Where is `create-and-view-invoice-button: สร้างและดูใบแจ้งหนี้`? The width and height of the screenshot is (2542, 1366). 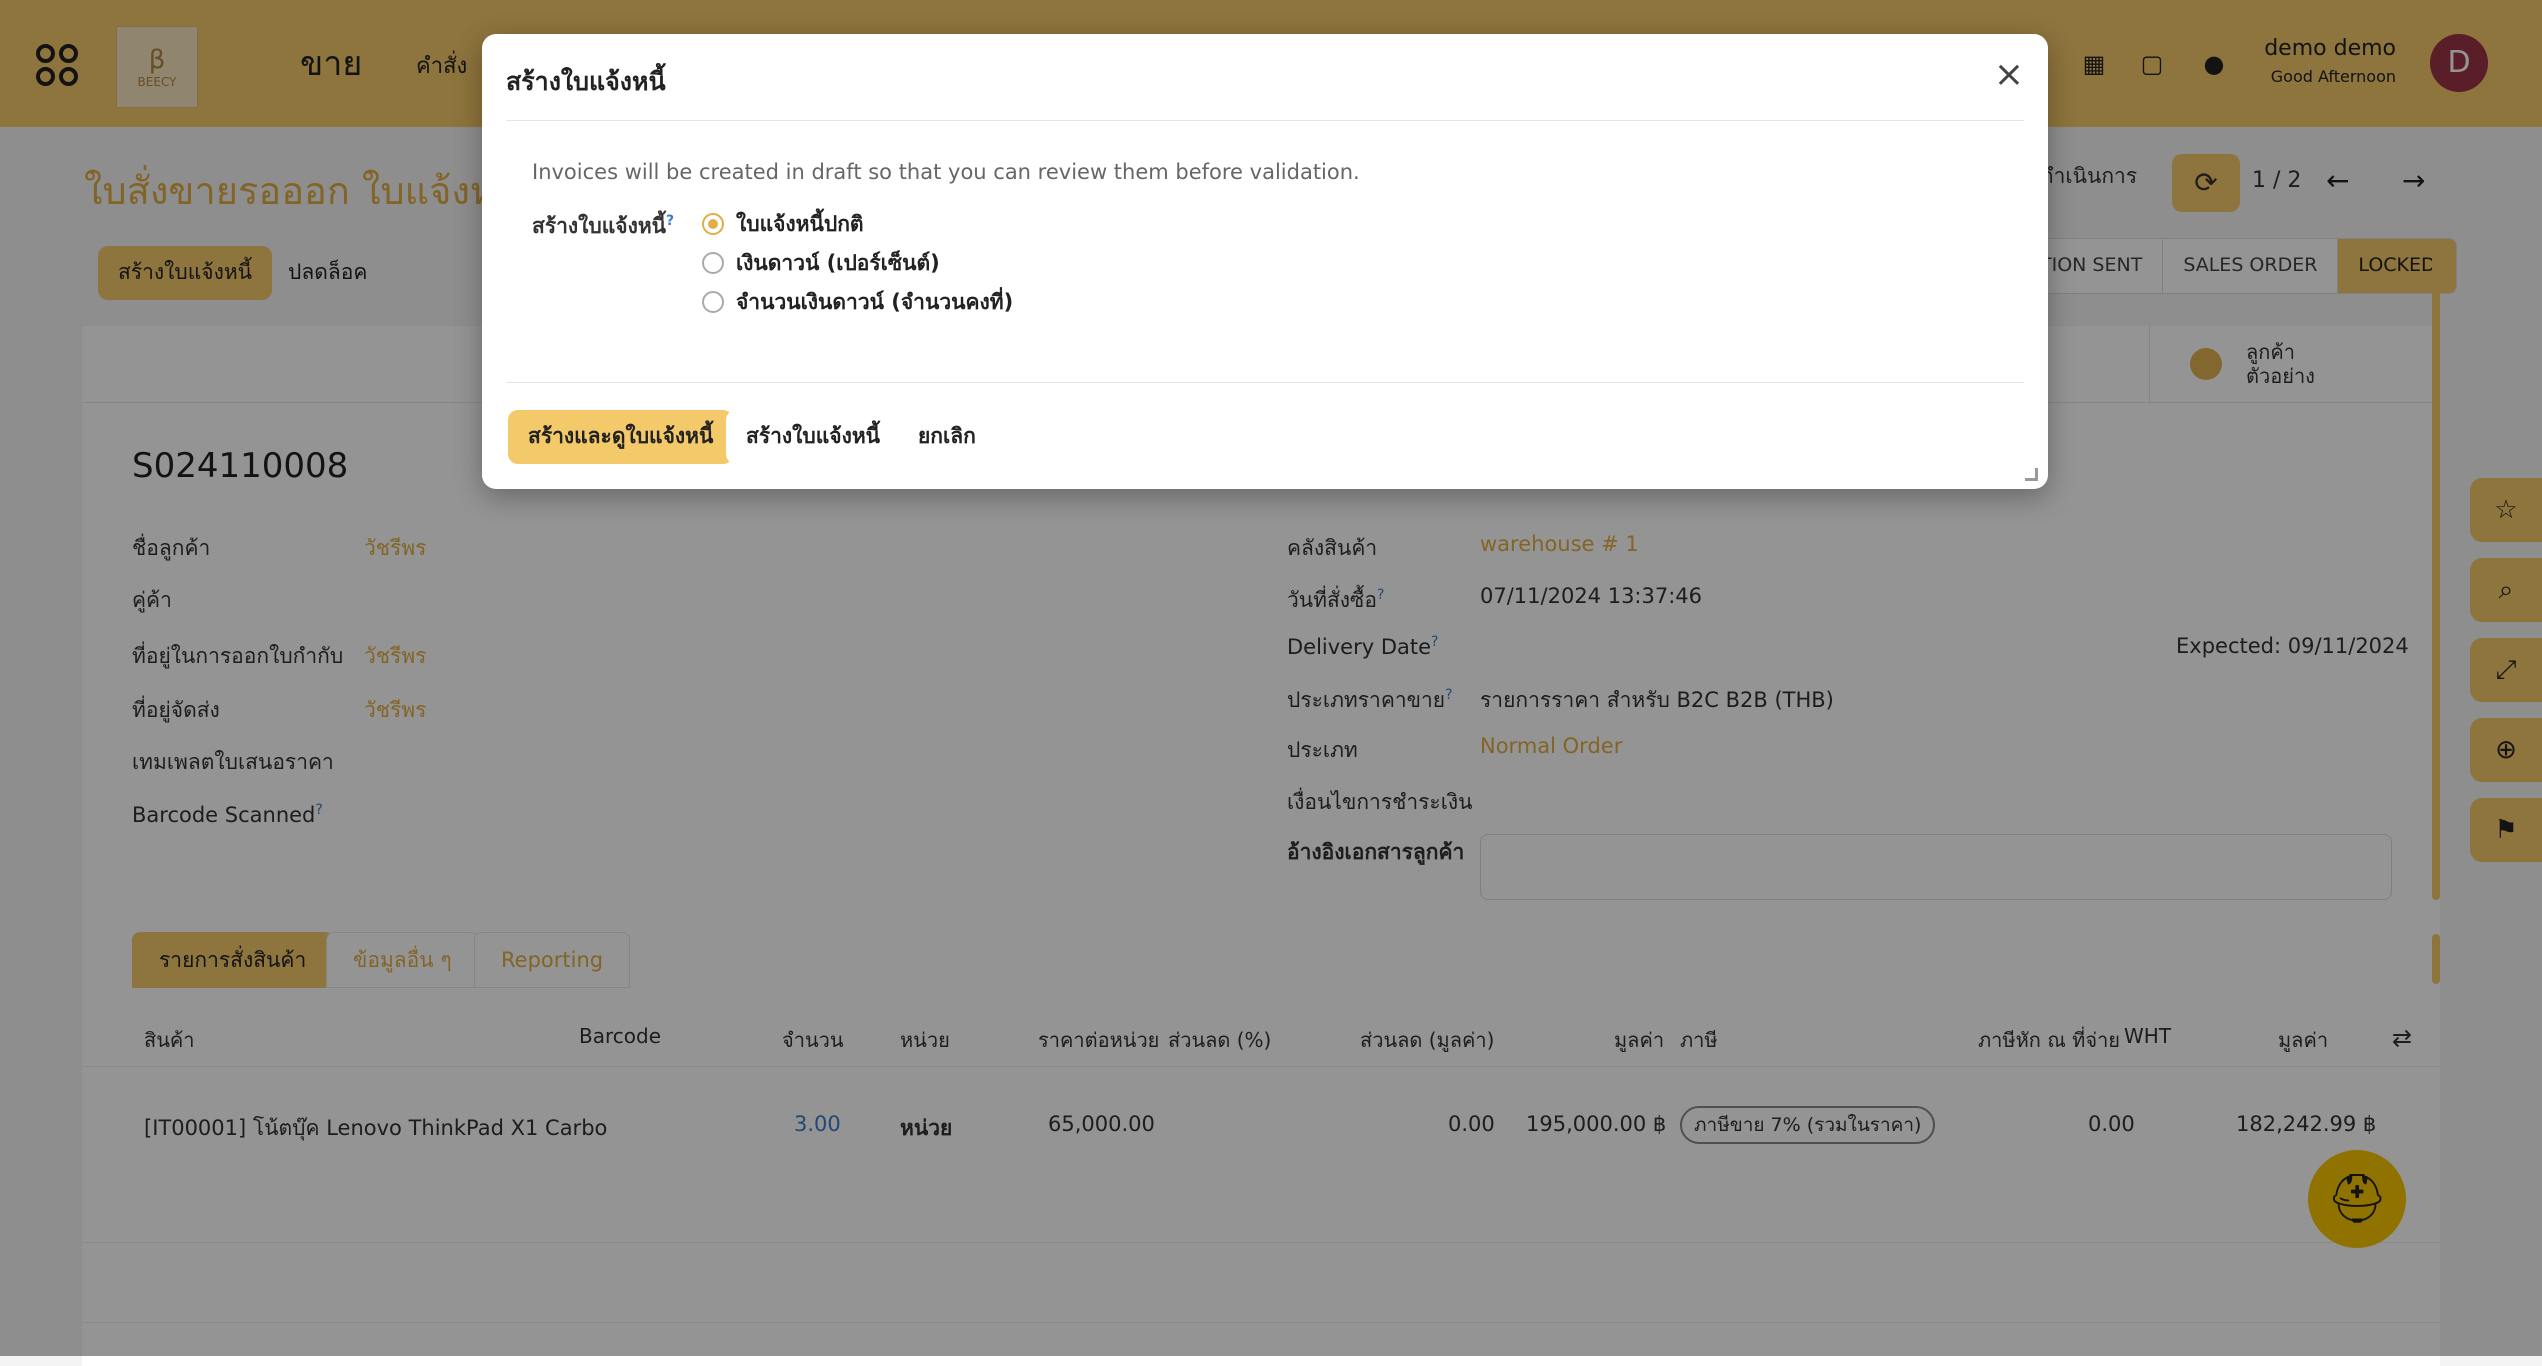 create-and-view-invoice-button: สร้างและดูใบแจ้งหนี้ is located at coordinates (621, 437).